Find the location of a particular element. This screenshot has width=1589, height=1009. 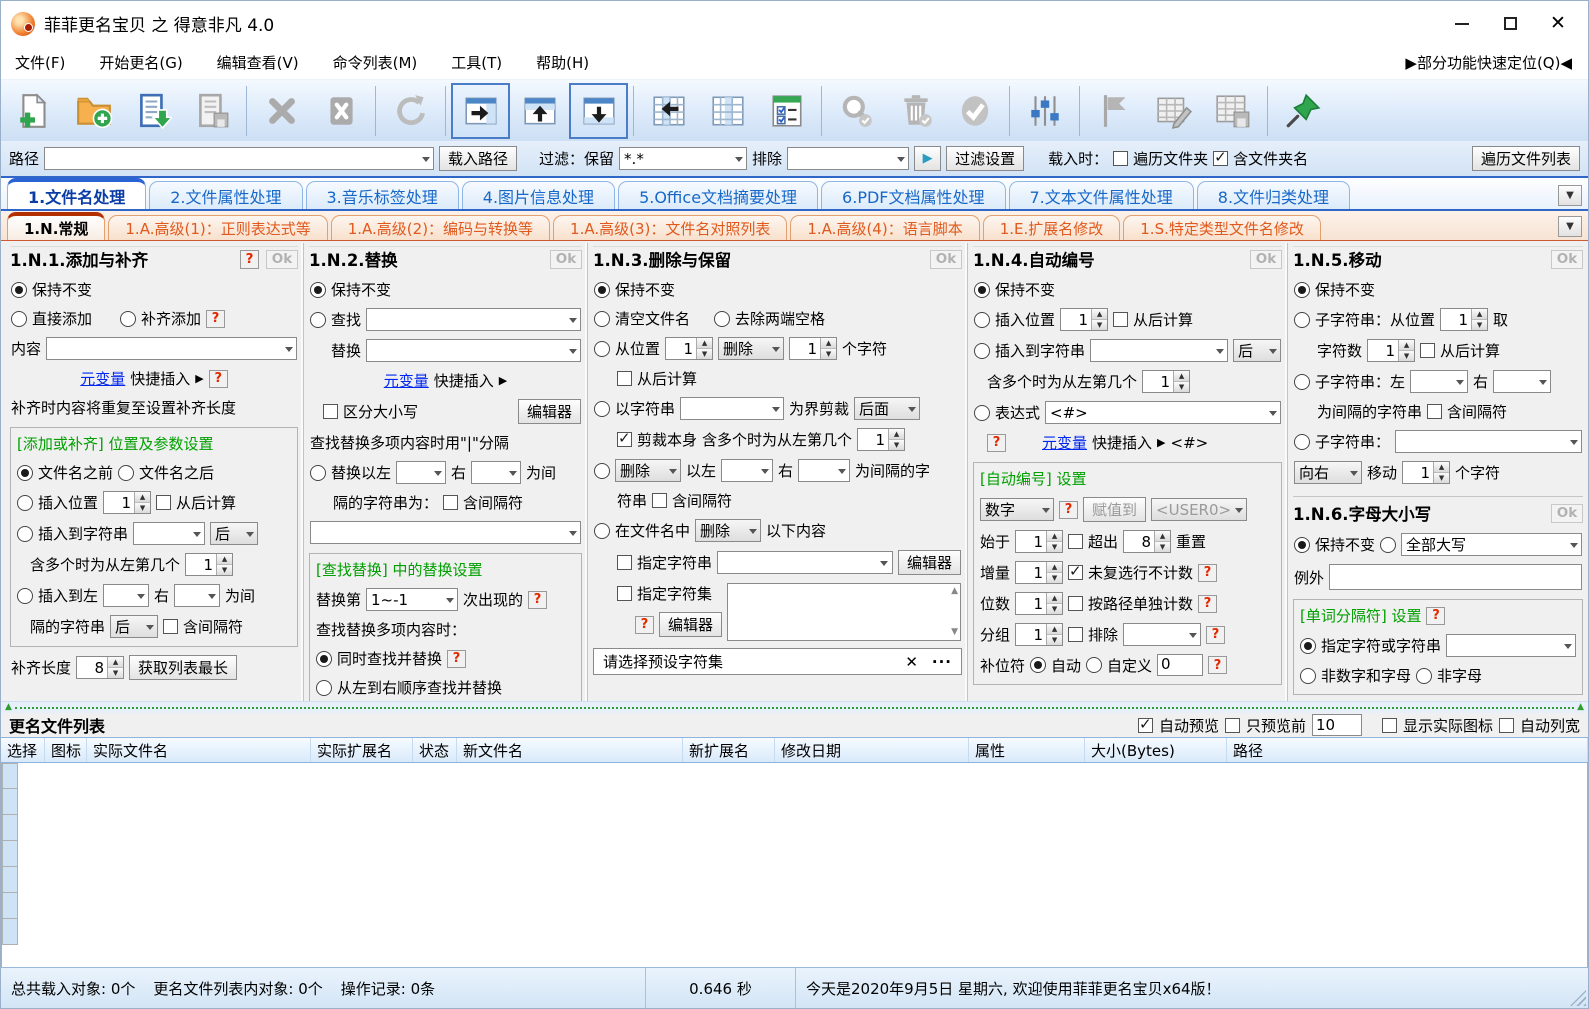

p5-substr-radio is located at coordinates (1302, 441).